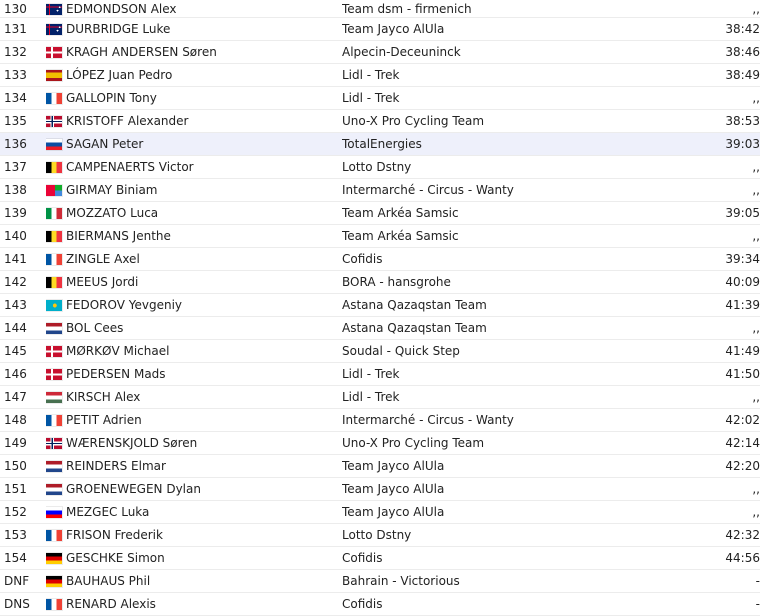  Describe the element at coordinates (204, 604) in the screenshot. I see `rider-name-link: RENARD Alexis` at that location.